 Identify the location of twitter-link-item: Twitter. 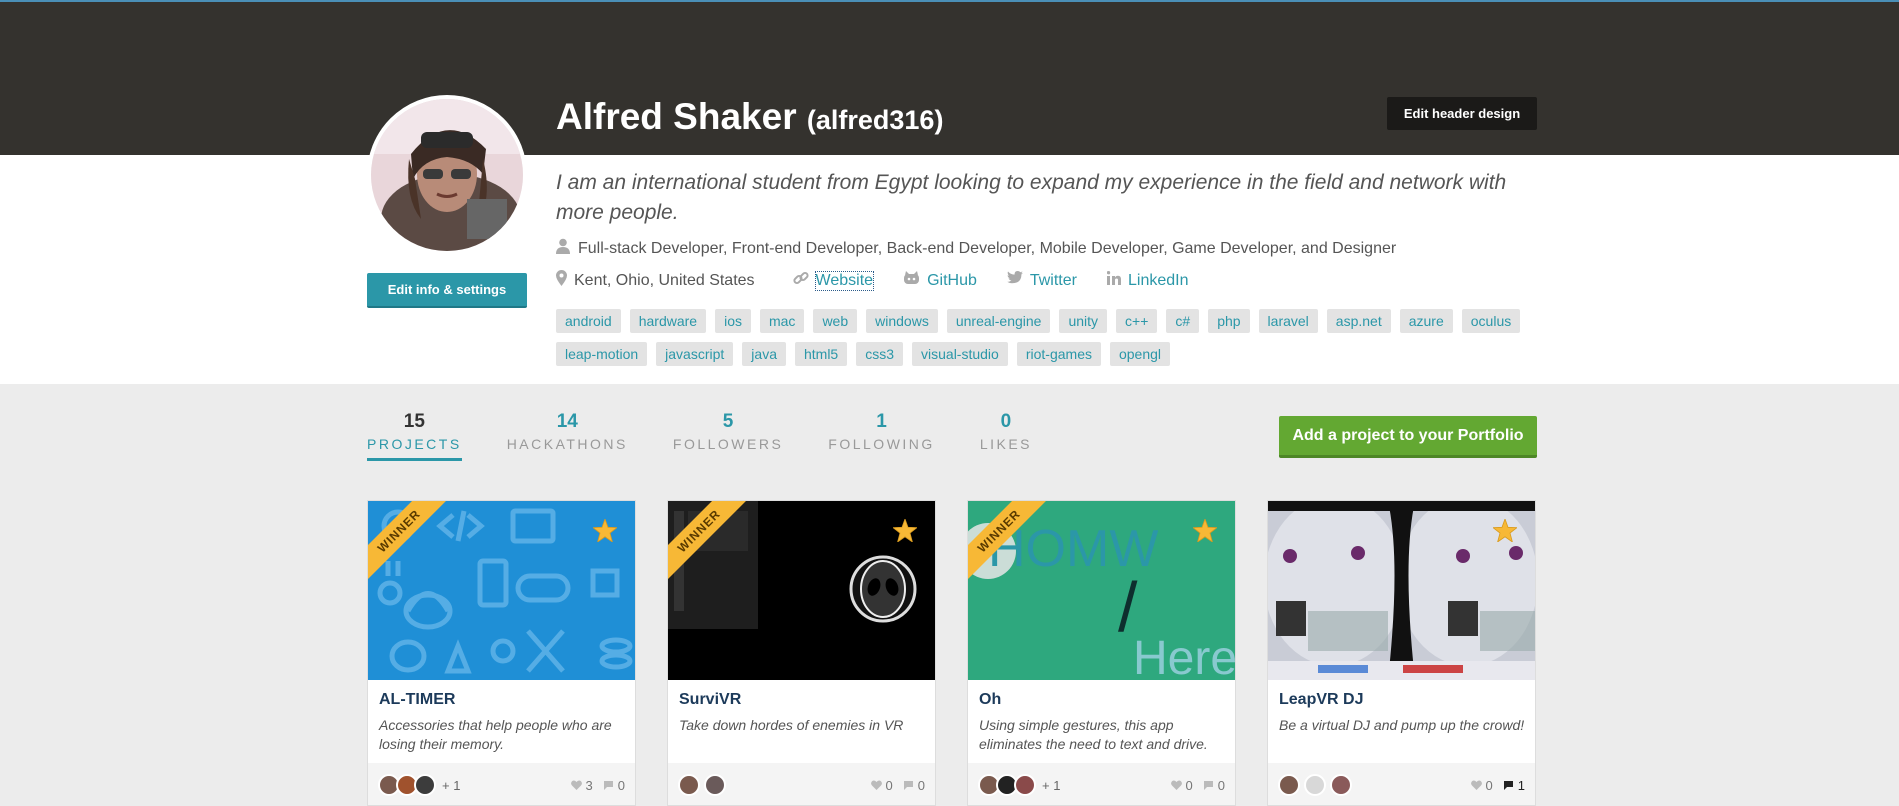
(1041, 280).